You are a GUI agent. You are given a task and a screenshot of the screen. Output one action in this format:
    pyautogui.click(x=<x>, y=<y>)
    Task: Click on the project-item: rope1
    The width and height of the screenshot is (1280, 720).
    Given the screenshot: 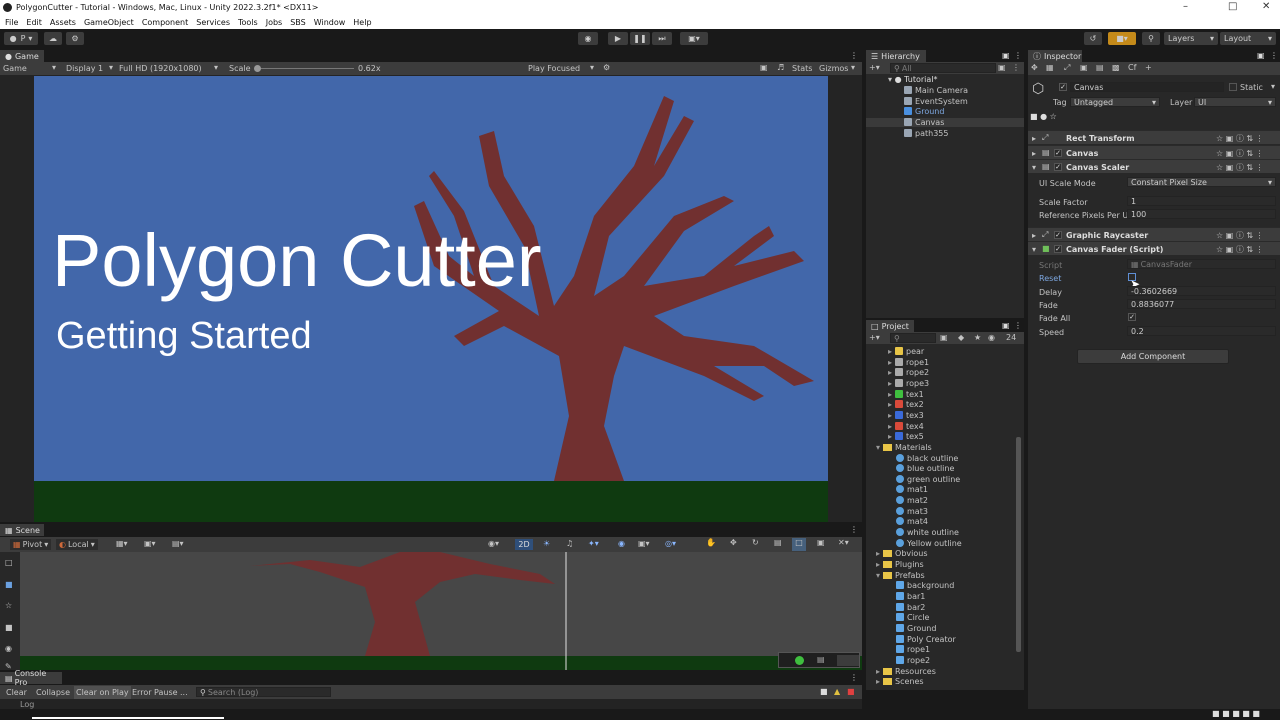 What is the action you would take?
    pyautogui.click(x=909, y=649)
    